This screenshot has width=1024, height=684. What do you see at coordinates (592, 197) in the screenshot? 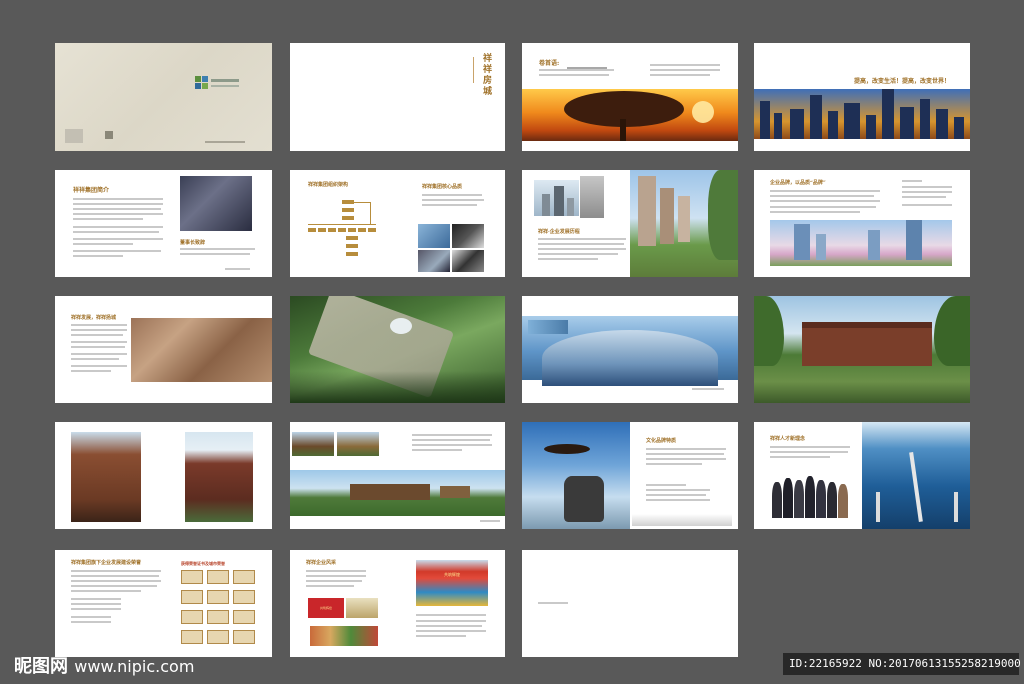
I see `tower-photo` at bounding box center [592, 197].